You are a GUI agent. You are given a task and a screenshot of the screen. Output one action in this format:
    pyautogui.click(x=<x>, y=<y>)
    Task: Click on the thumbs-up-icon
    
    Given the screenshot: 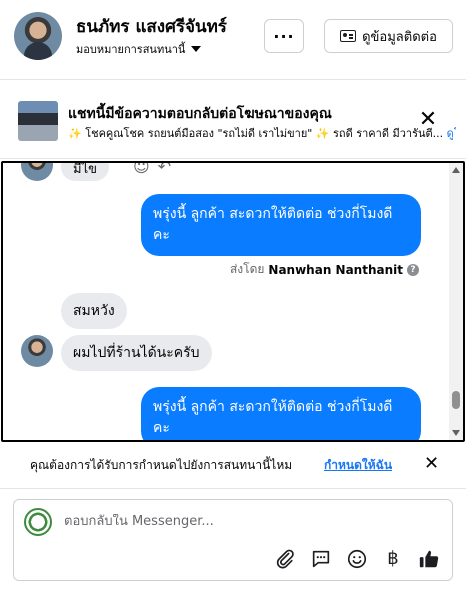 What is the action you would take?
    pyautogui.click(x=429, y=559)
    